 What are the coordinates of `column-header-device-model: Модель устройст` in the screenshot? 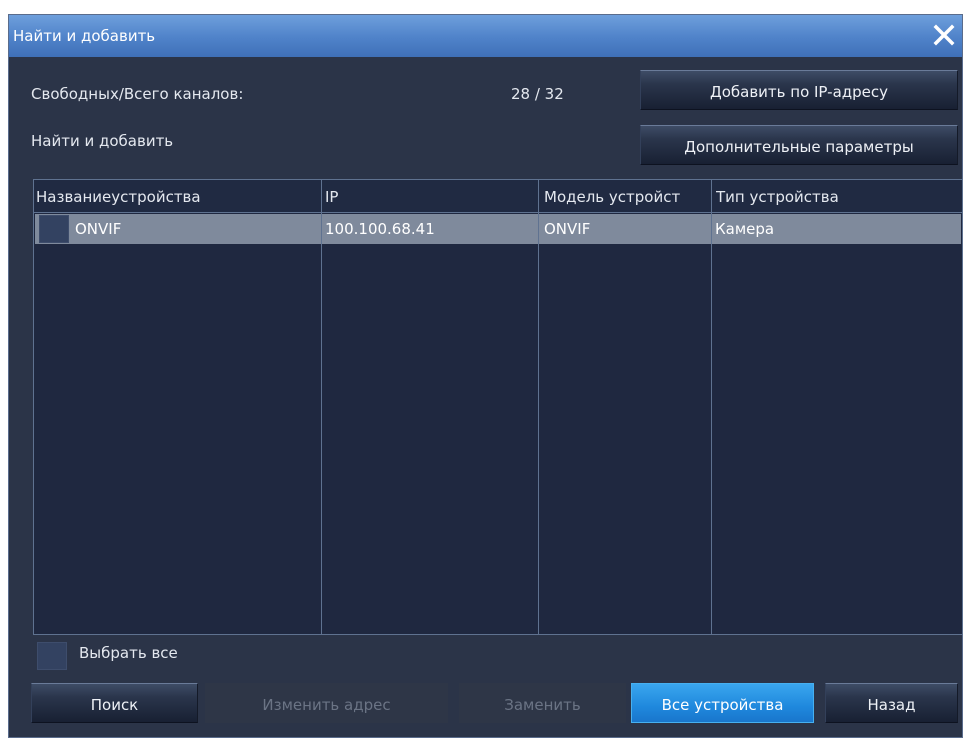 It's located at (628, 197).